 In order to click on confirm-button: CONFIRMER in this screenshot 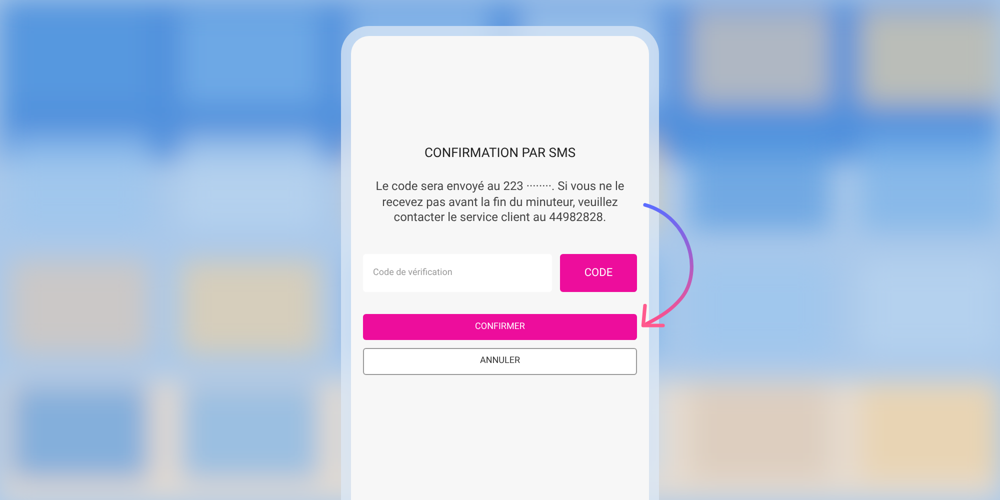, I will do `click(500, 327)`.